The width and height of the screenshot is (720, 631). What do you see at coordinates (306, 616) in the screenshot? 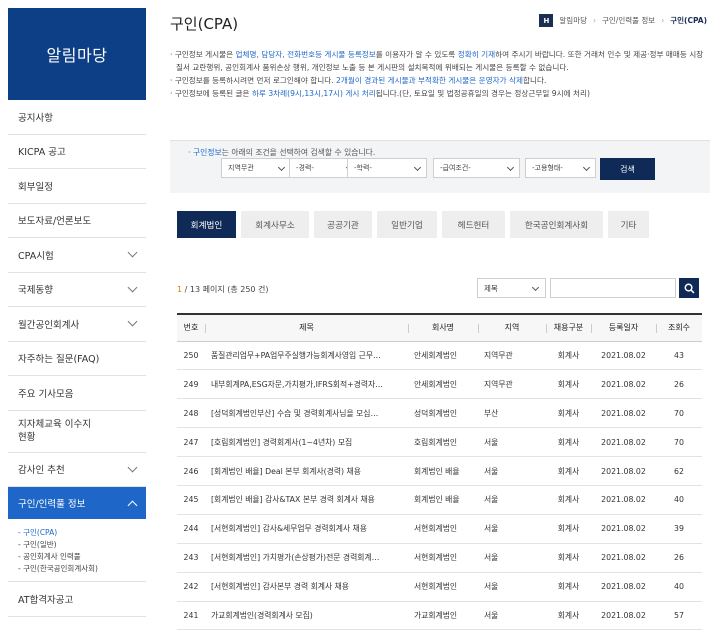
I see `row-title-link: 가교회계법인(경력회계사 모집)` at bounding box center [306, 616].